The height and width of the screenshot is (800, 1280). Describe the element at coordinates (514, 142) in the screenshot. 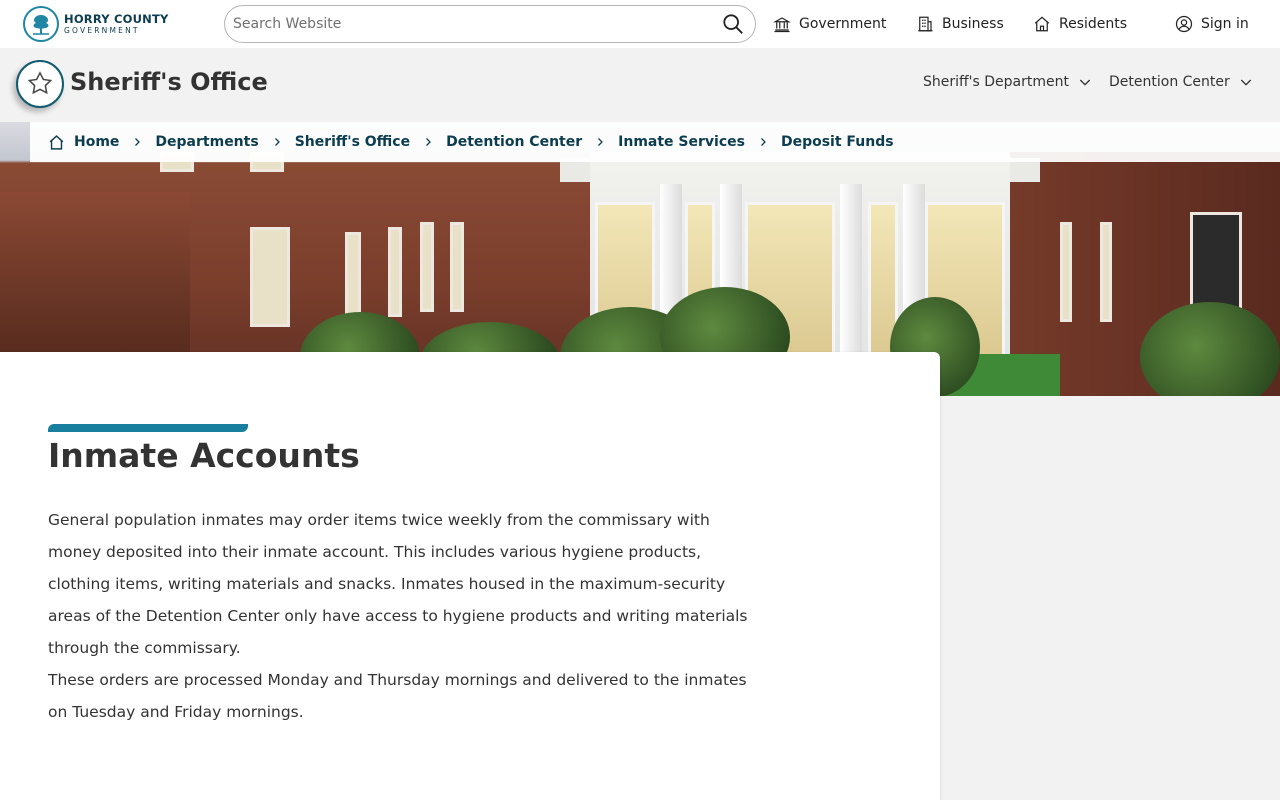

I see `breadcrumb-detention-center: Detention Center` at that location.